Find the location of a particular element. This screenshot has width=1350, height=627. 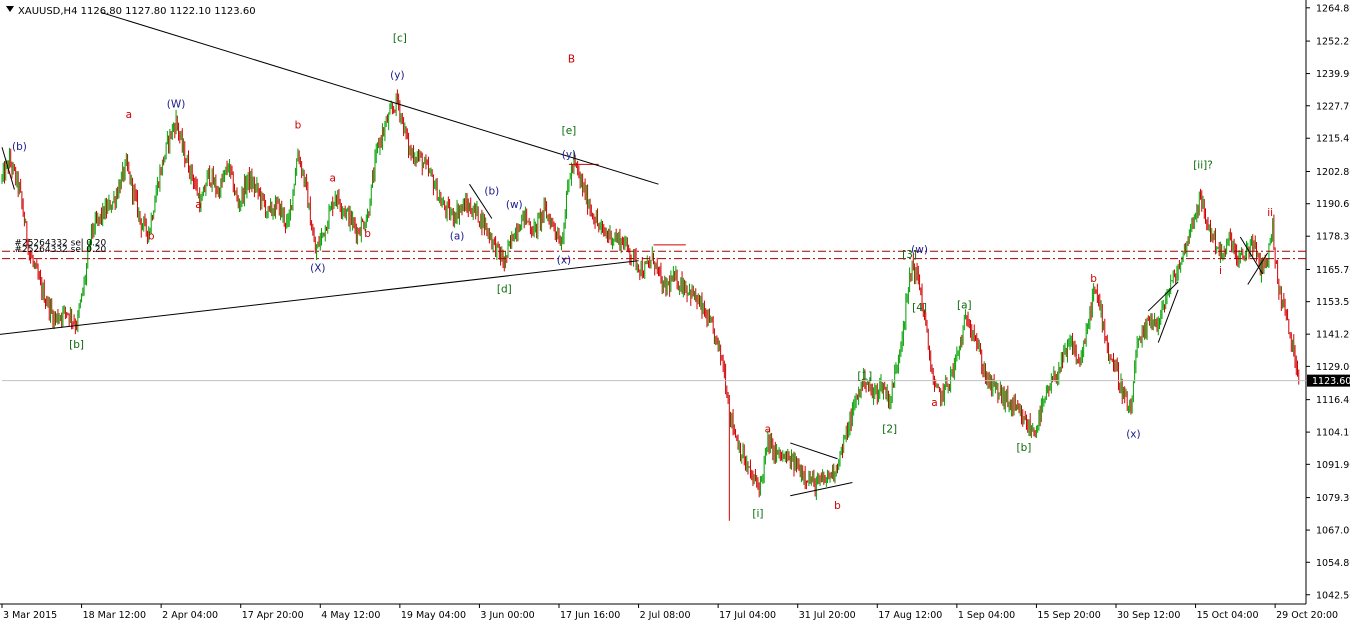

wave-label: [d] is located at coordinates (504, 289).